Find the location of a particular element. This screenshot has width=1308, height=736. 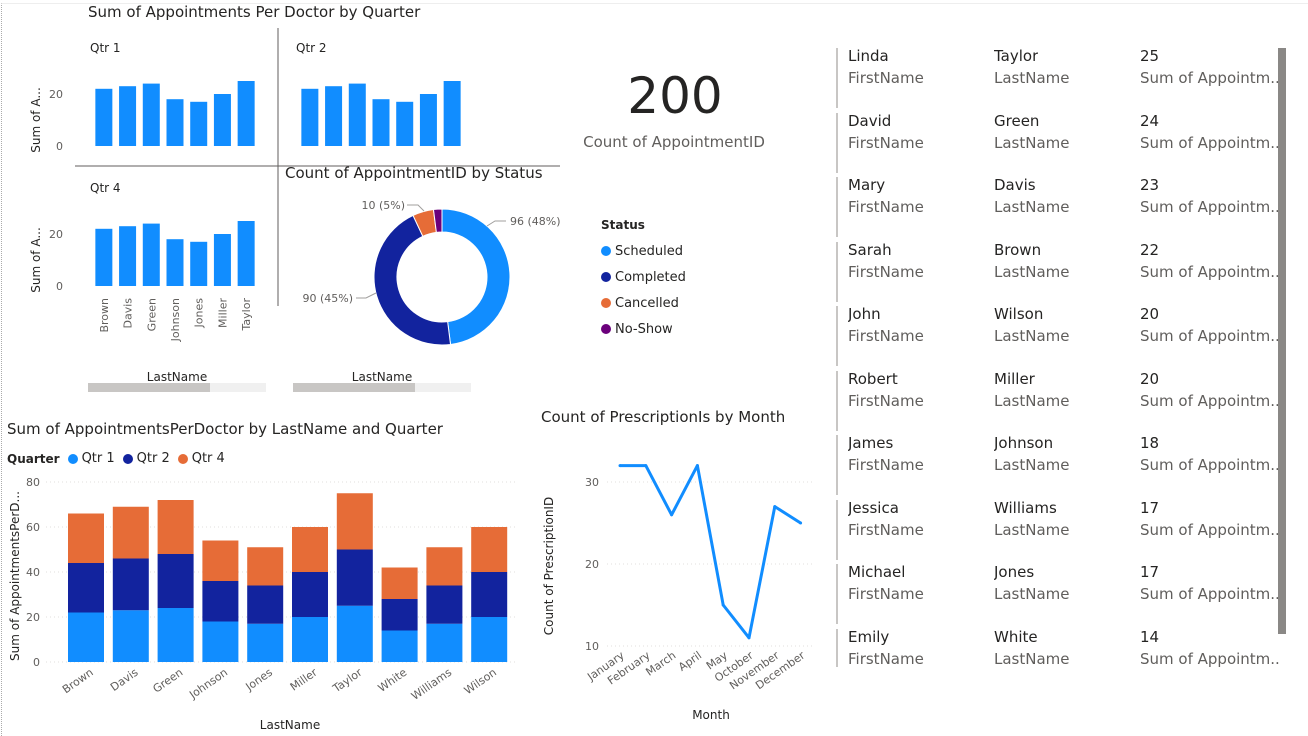

last-name-value: Miller is located at coordinates (1014, 378).